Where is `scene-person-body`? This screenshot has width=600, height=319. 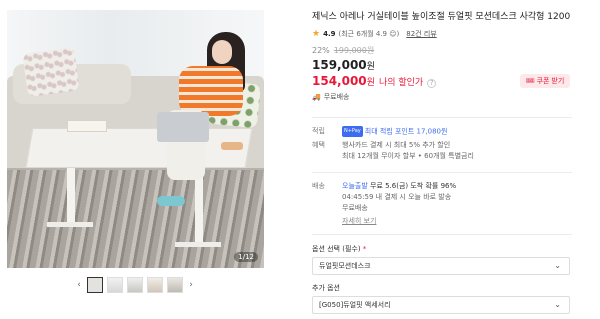
scene-person-body is located at coordinates (211, 91).